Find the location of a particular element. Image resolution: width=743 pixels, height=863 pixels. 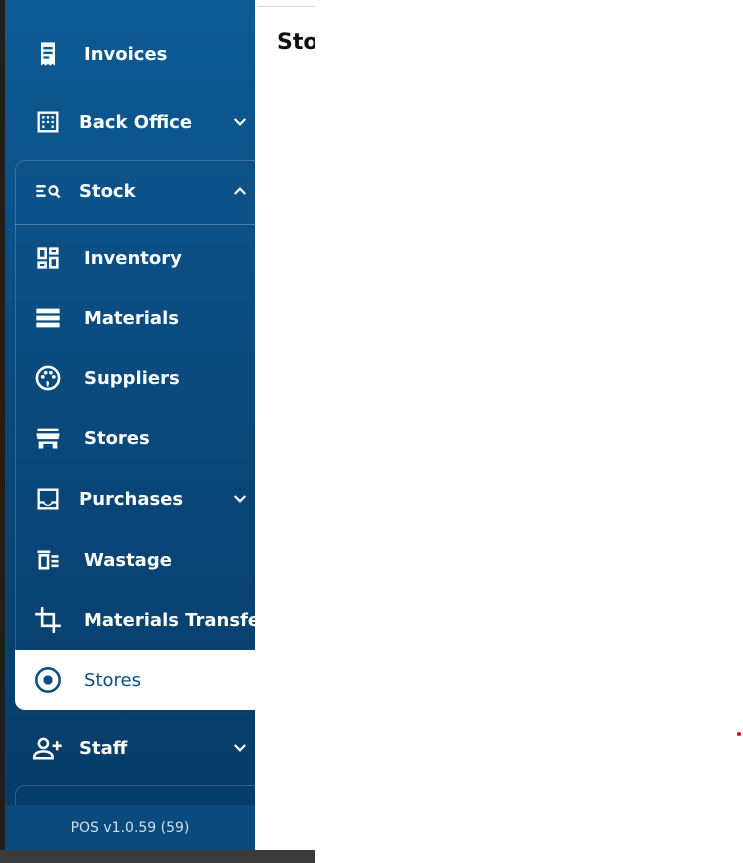

sidebar-item-label: Suppliers is located at coordinates (132, 378).